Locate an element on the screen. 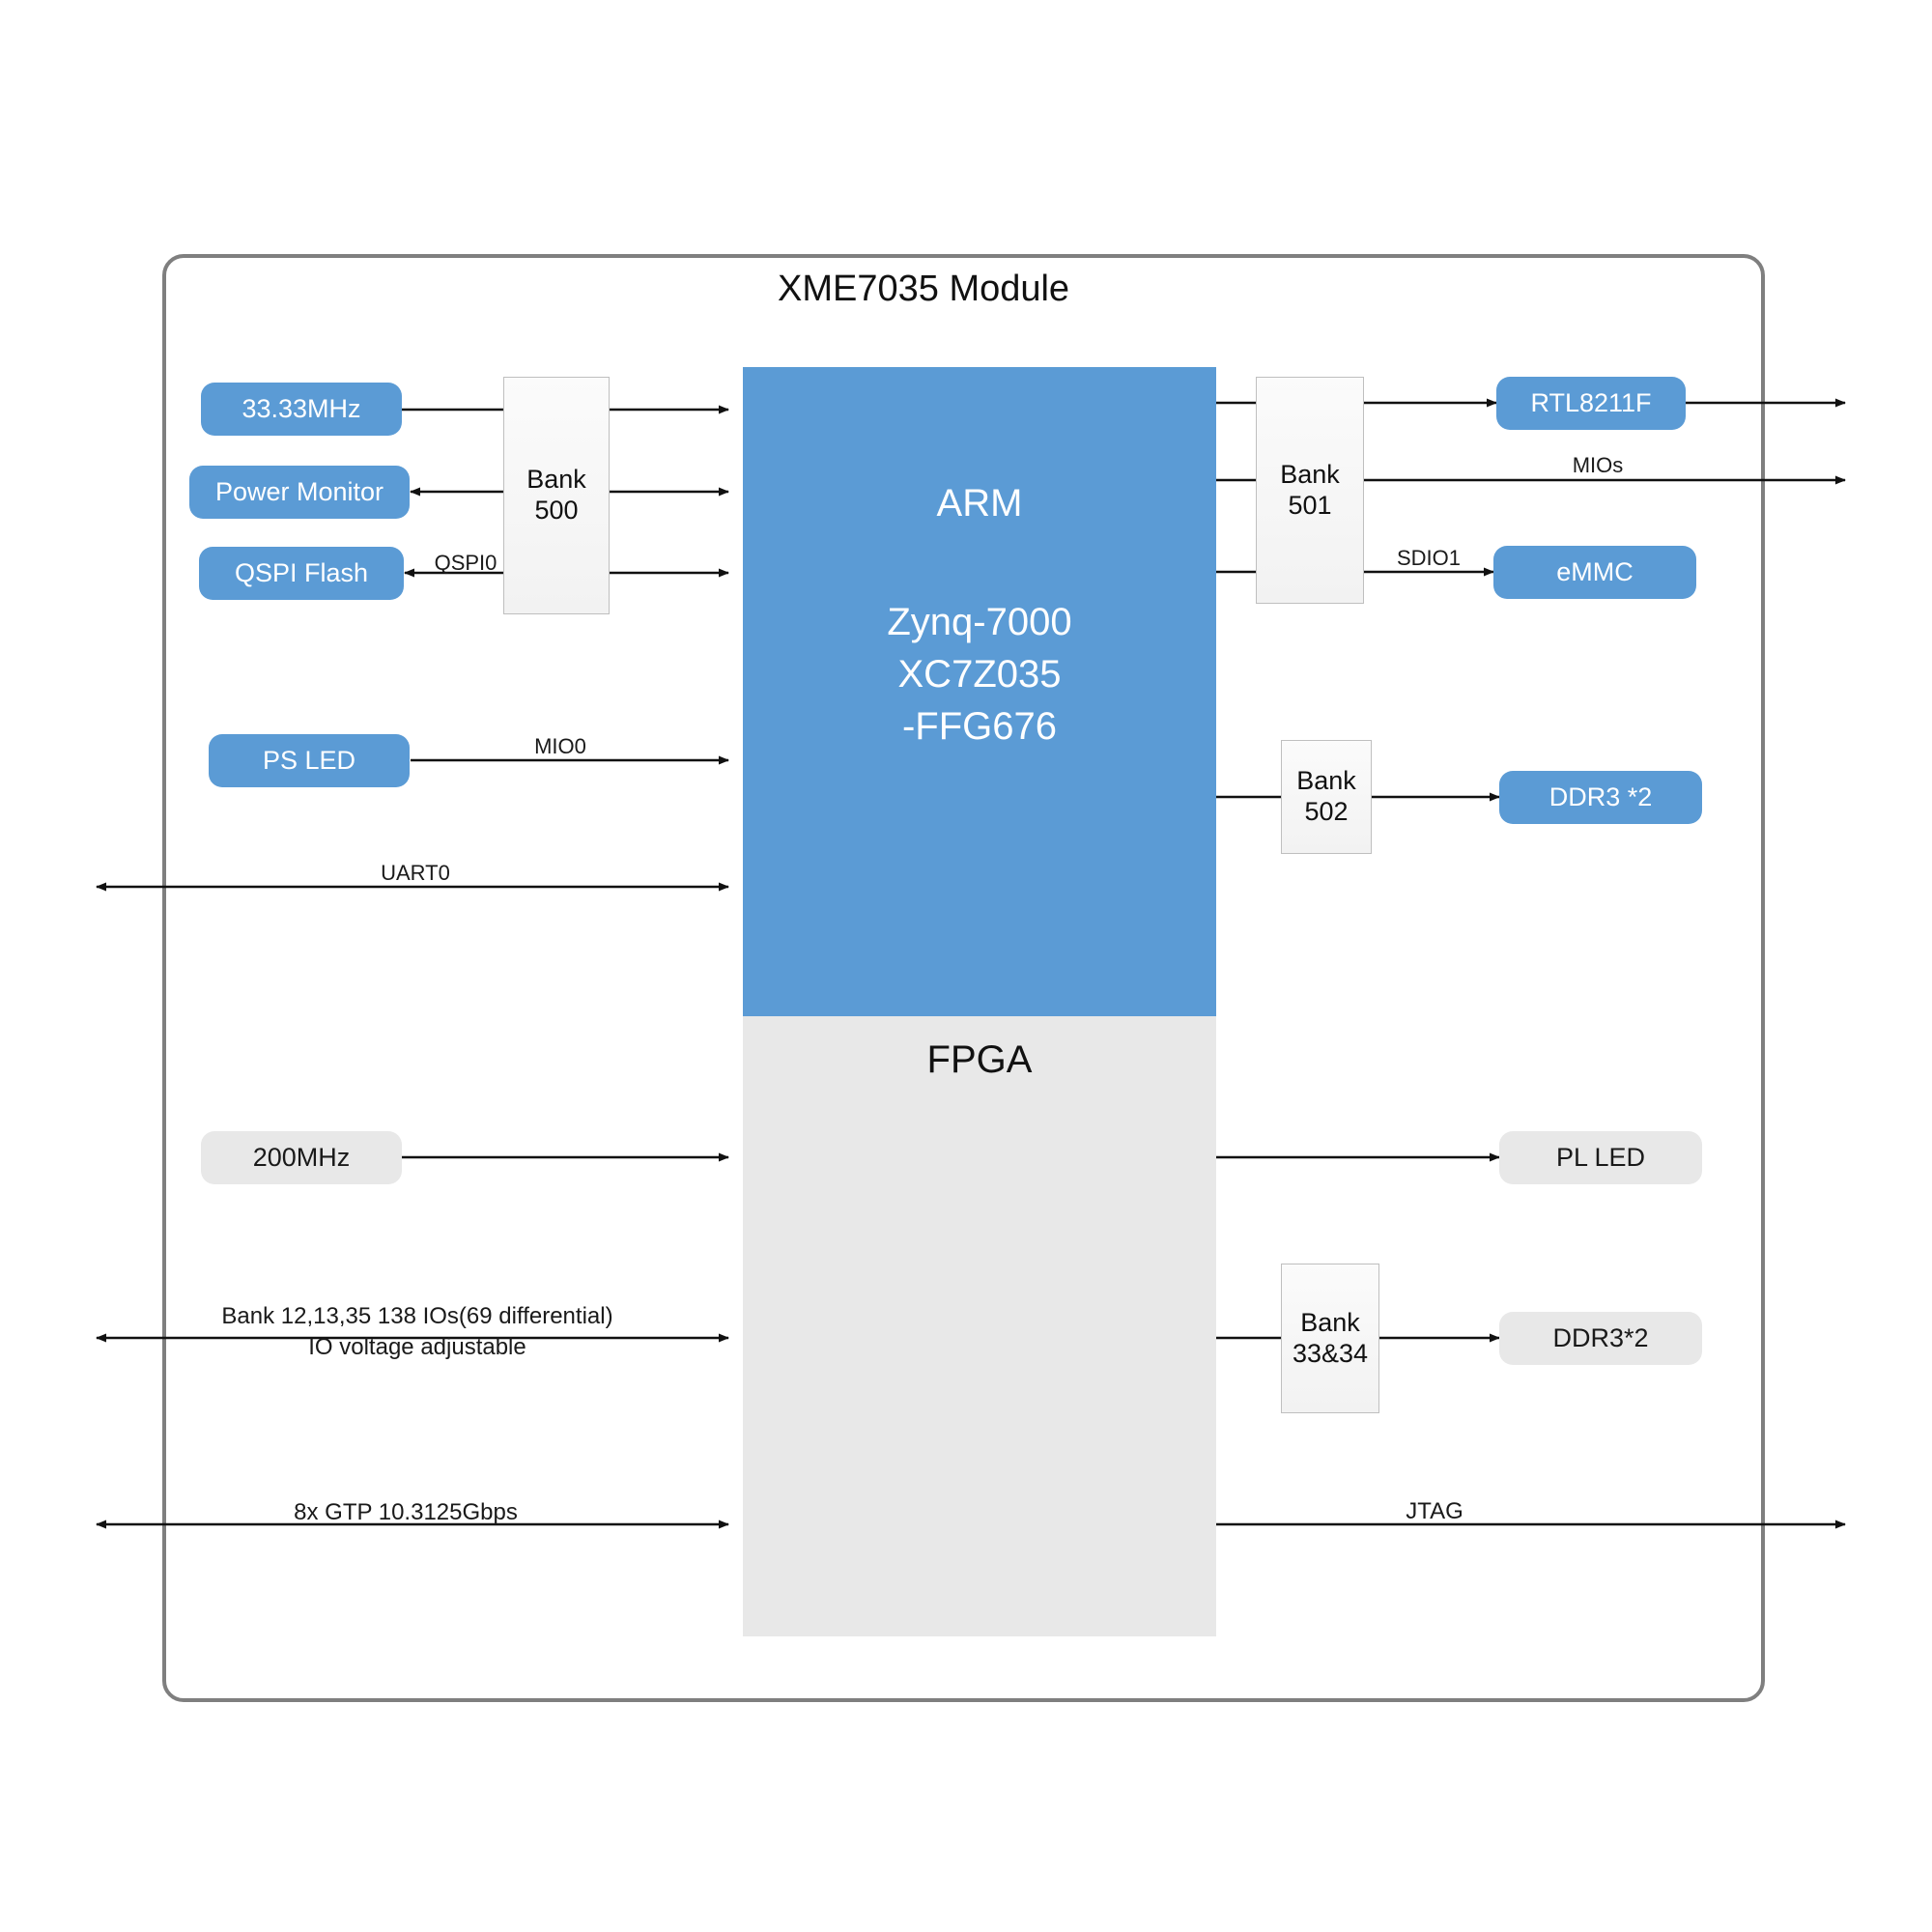 This screenshot has width=1932, height=1932. soc-arm-label: ARM is located at coordinates (979, 503).